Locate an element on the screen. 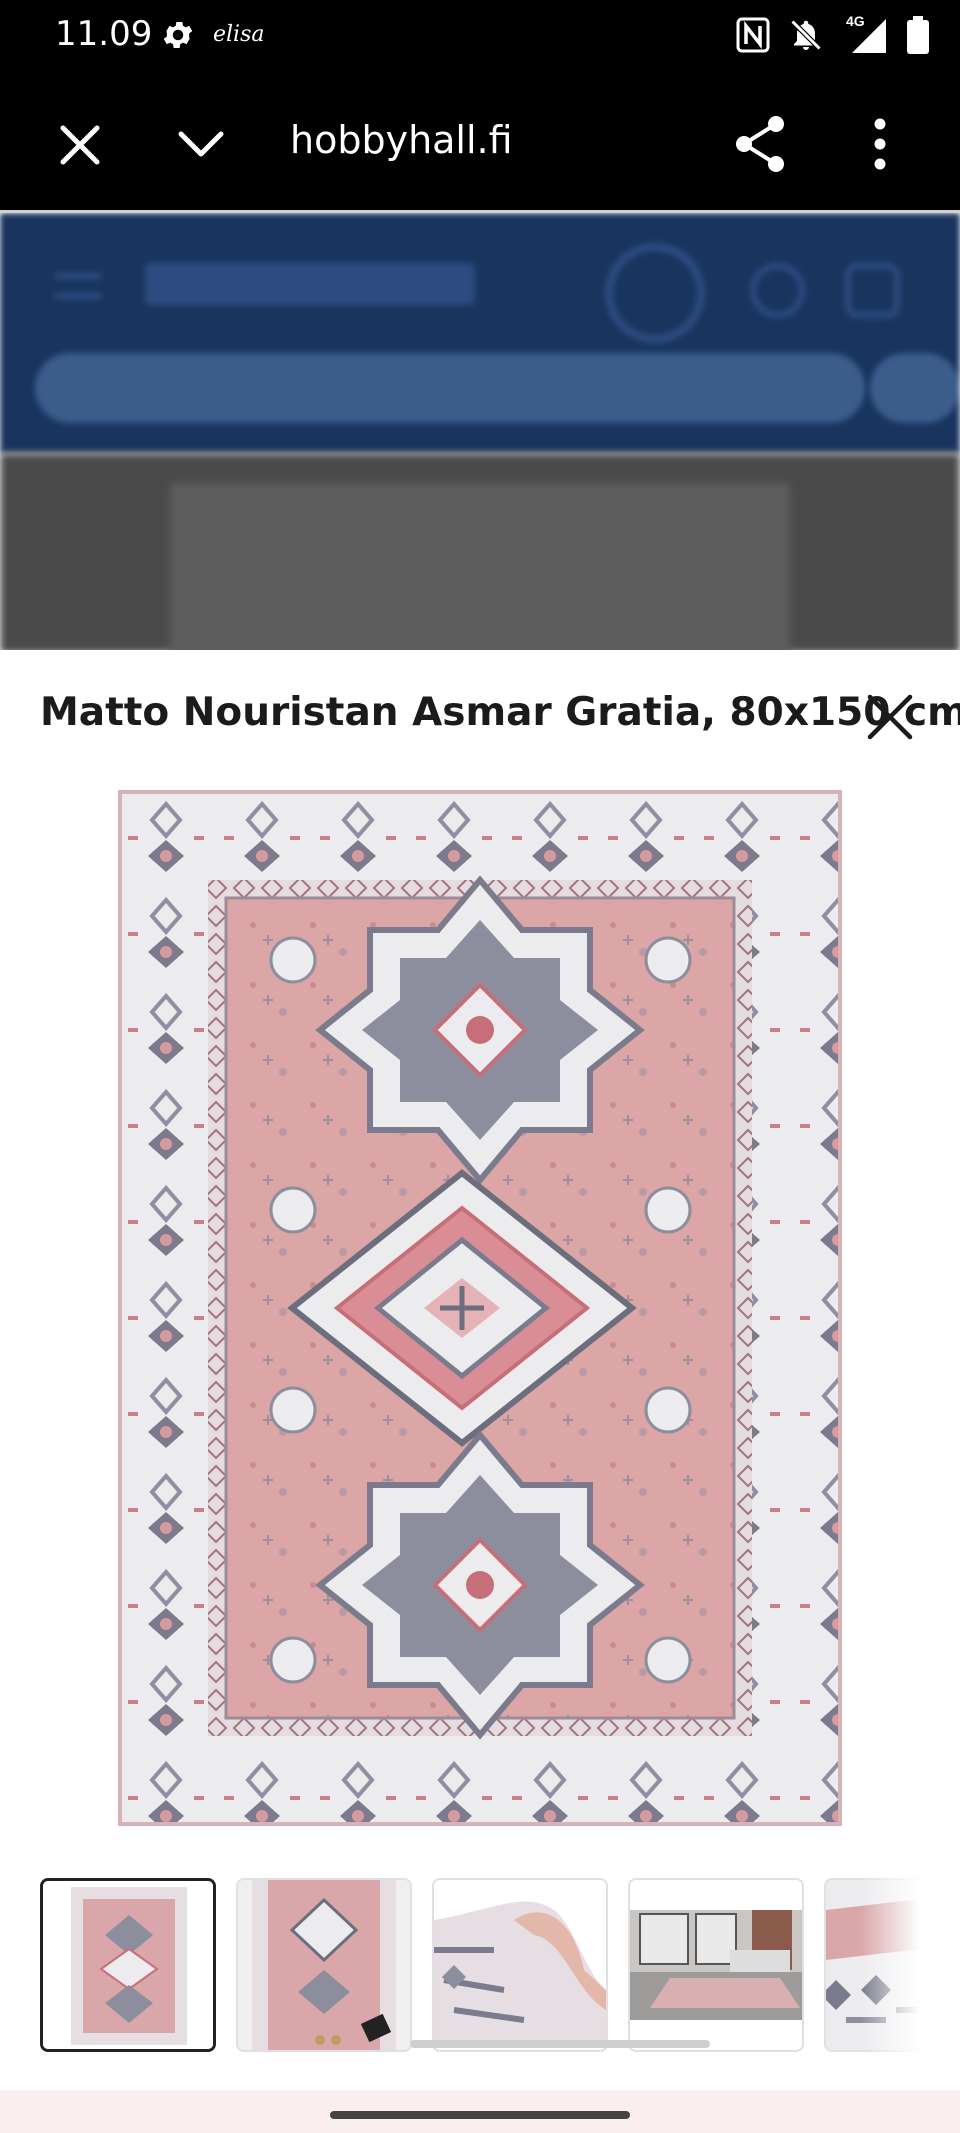  thumbnail-fade is located at coordinates (890, 1966).